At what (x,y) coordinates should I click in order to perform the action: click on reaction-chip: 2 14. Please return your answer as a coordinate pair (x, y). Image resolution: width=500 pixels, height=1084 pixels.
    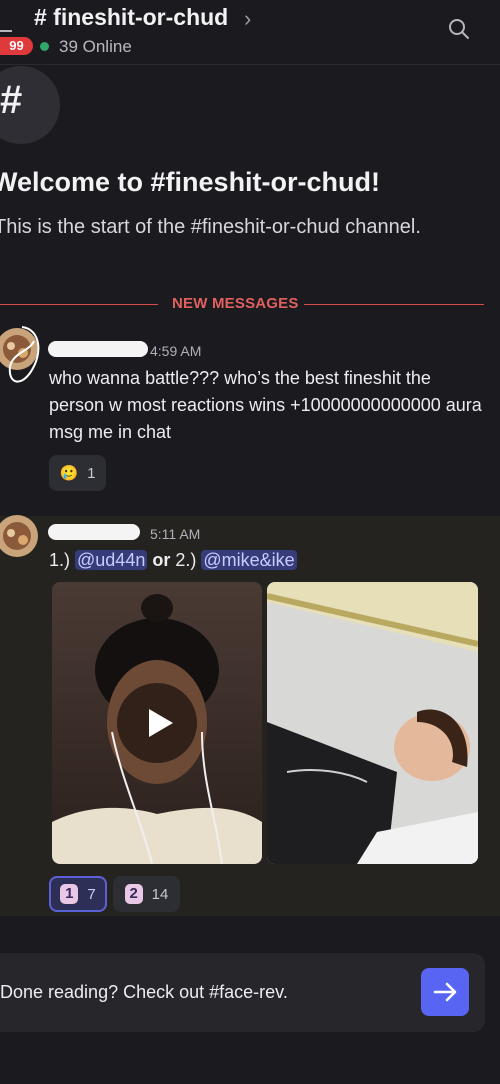
    Looking at the image, I should click on (146, 894).